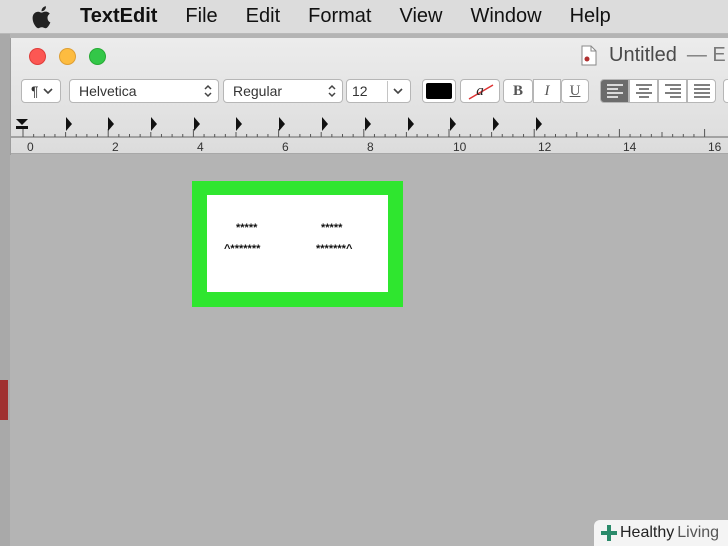 The height and width of the screenshot is (546, 728). What do you see at coordinates (630, 147) in the screenshot?
I see `ruler-label: 14` at bounding box center [630, 147].